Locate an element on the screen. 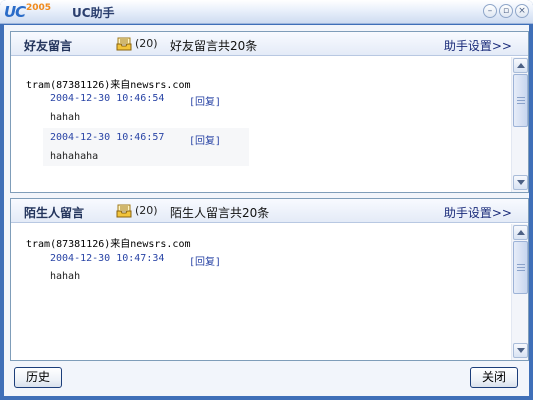  stranger-message-count: (20) is located at coordinates (146, 210).